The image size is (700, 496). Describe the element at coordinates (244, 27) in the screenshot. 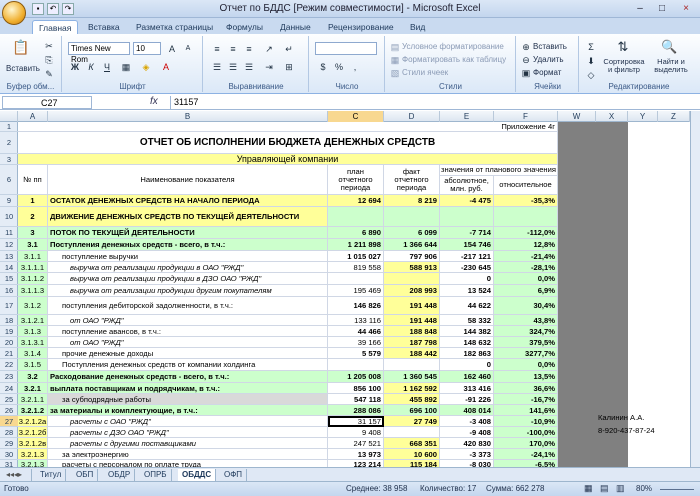

I see `tab-formulas: Формулы` at that location.